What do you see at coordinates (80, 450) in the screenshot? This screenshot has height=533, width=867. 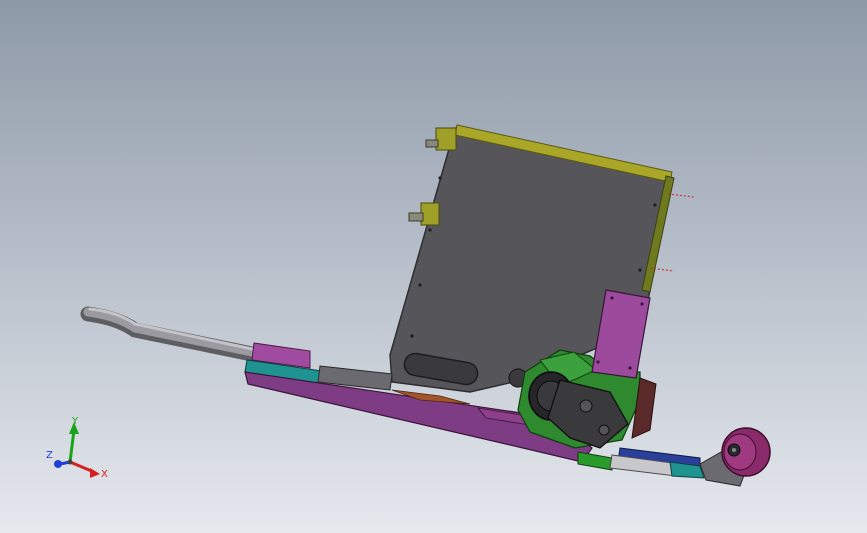 I see `coordinate-triad: Y X Z` at bounding box center [80, 450].